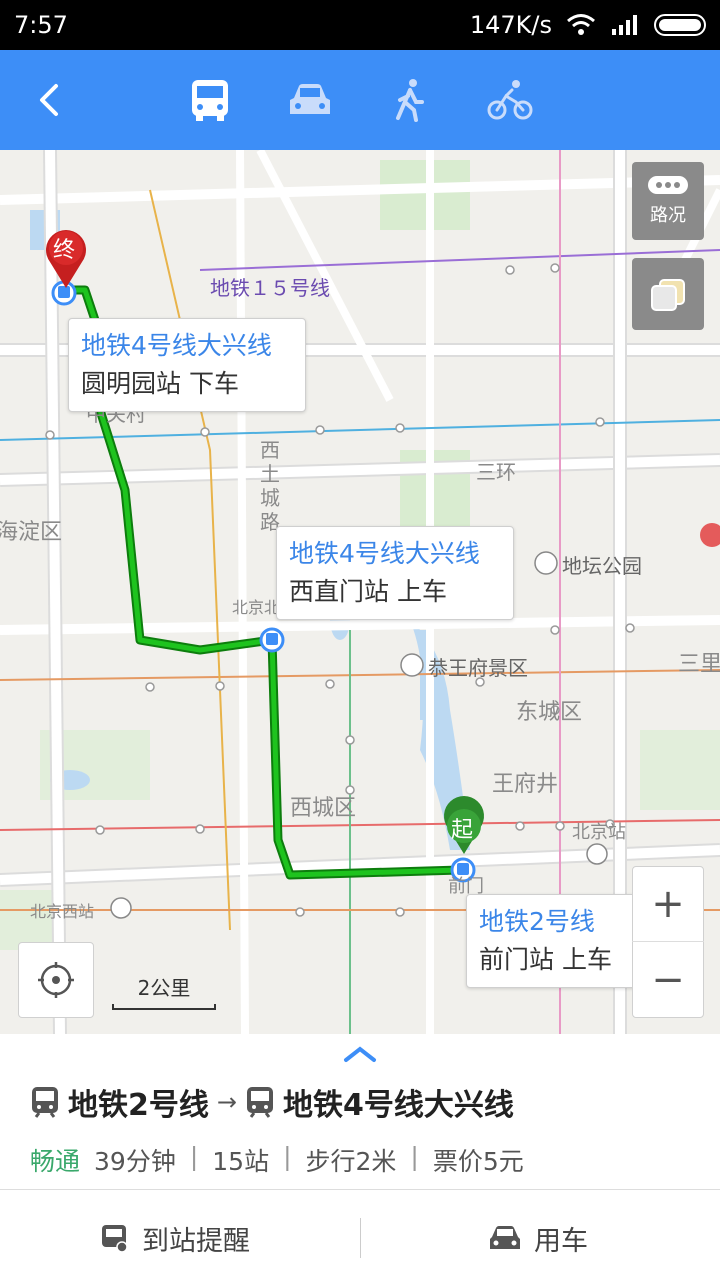 The image size is (720, 1280). I want to click on callout-start-station-name: 前门站 上车, so click(545, 959).